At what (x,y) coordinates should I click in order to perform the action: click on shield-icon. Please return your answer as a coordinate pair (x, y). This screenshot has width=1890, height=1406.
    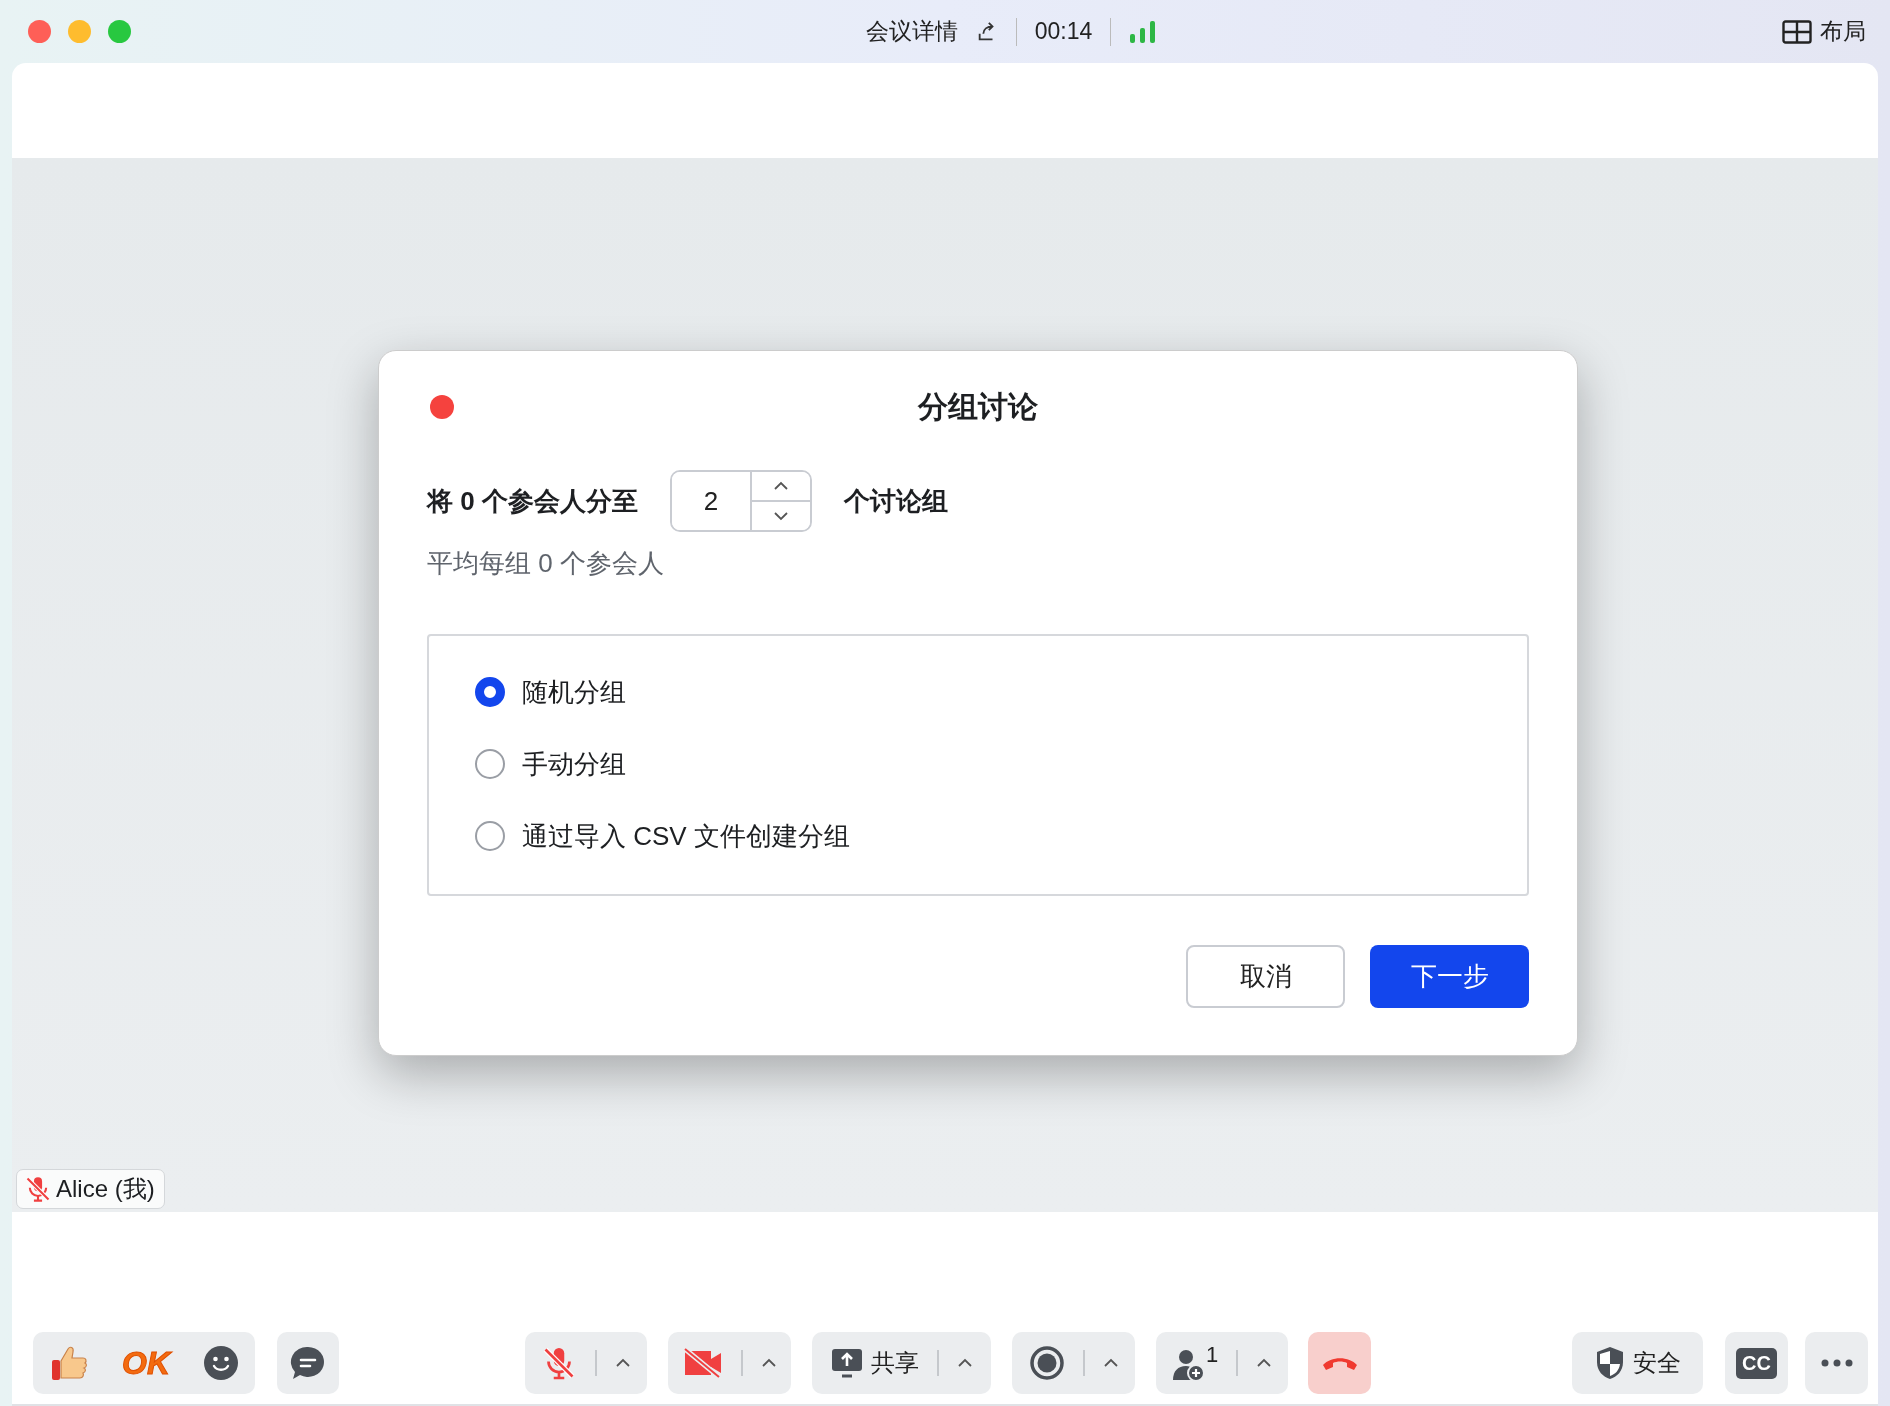
    Looking at the image, I should click on (1609, 1363).